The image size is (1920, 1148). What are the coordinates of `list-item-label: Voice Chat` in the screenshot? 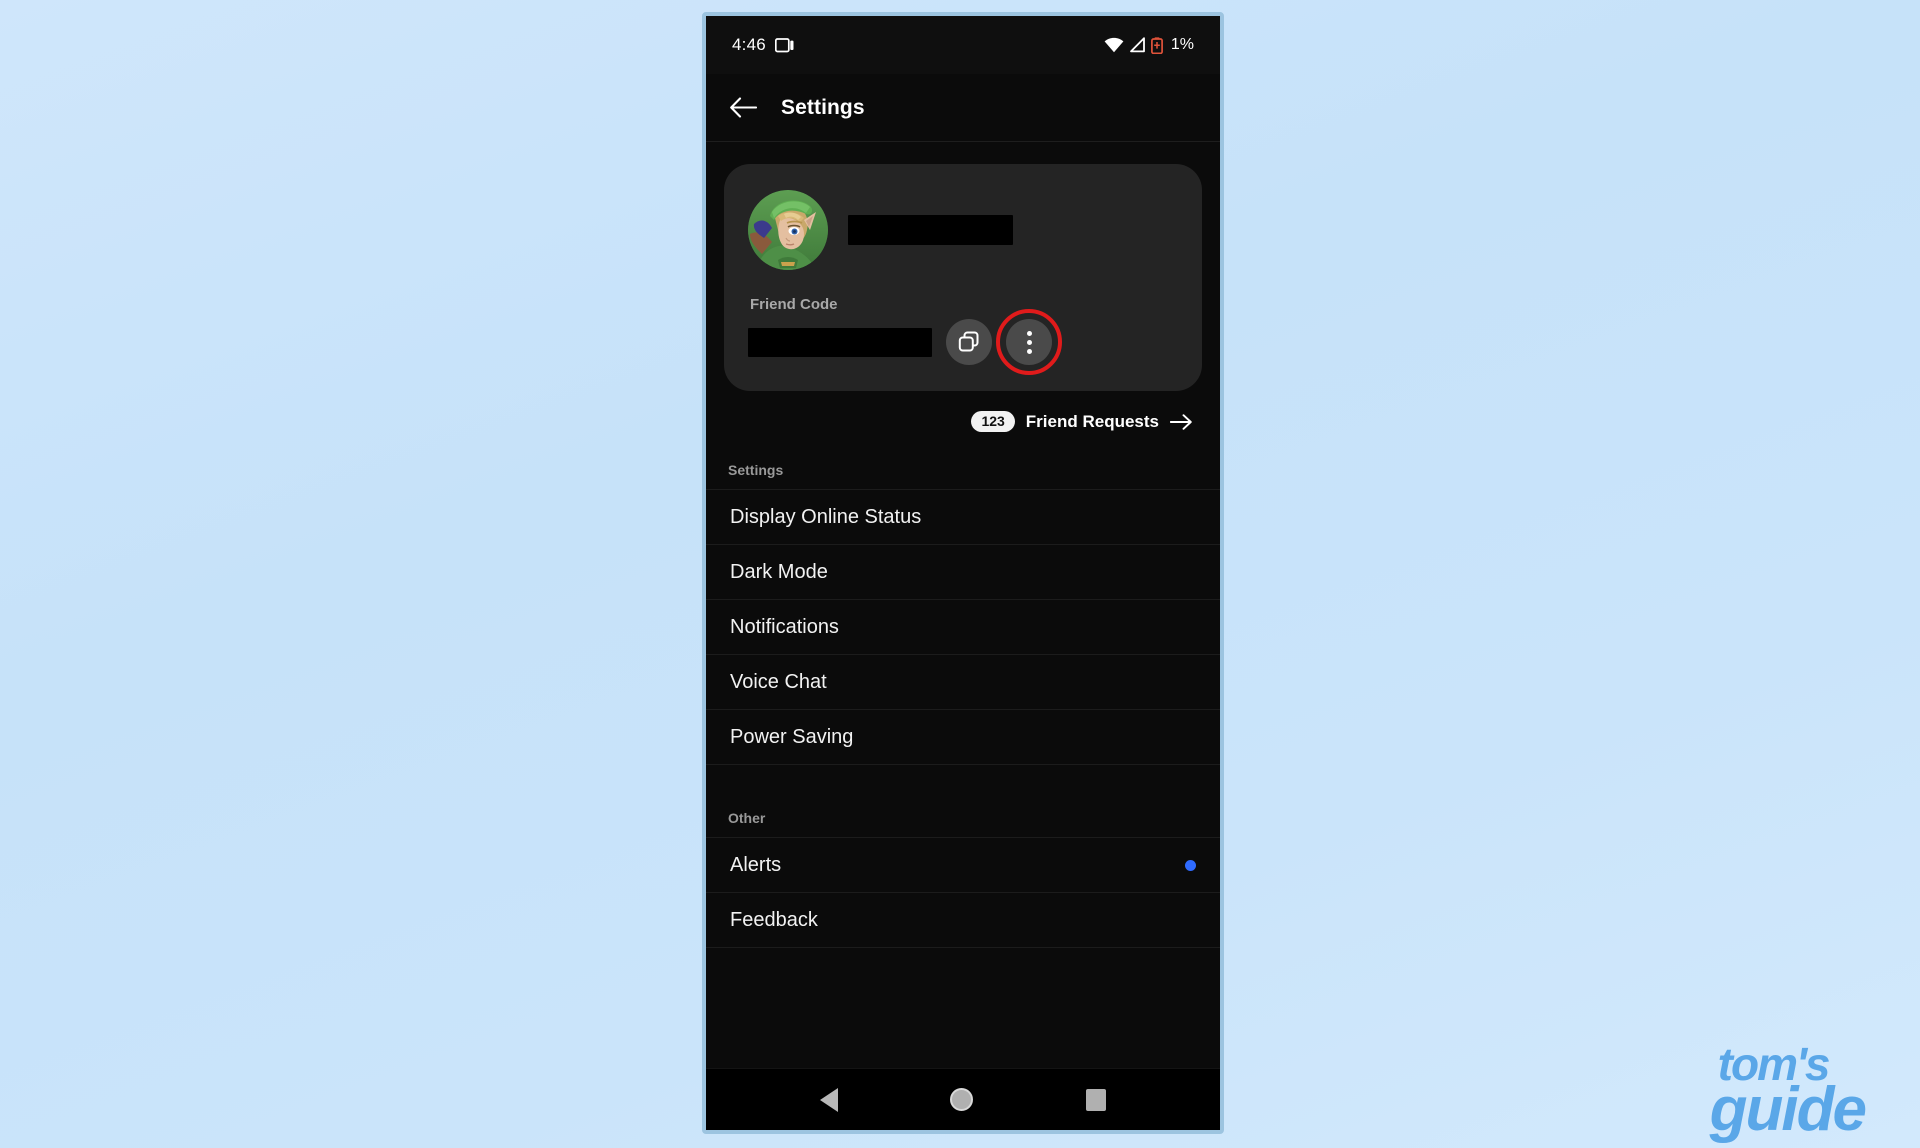 It's located at (778, 681).